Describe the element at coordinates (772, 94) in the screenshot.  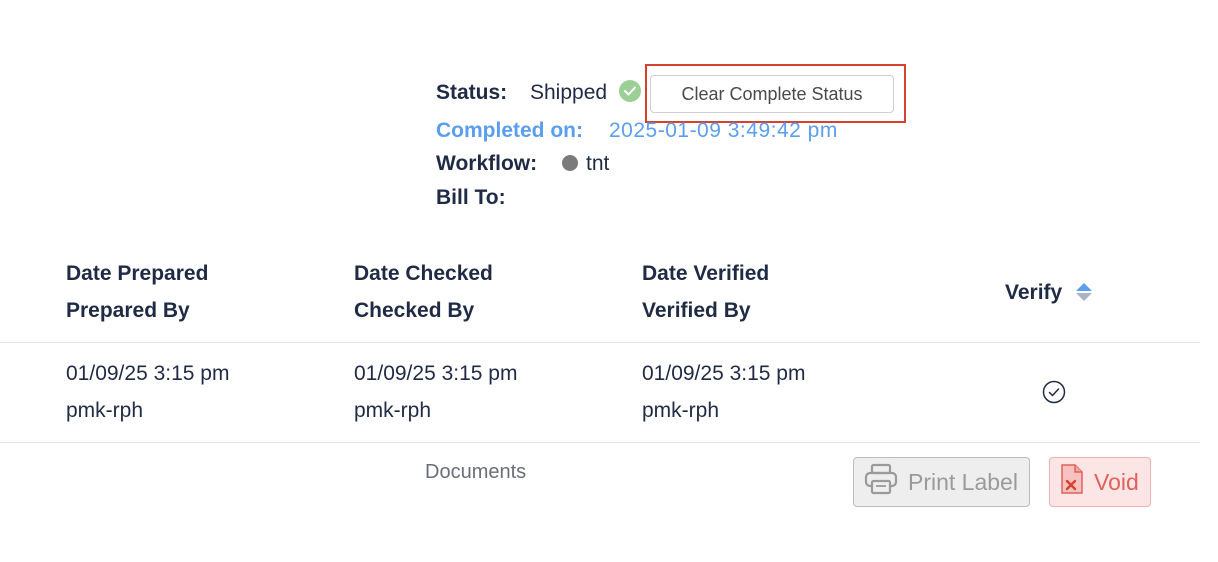
I see `clear-complete-status-button: Clear Complete Status` at that location.